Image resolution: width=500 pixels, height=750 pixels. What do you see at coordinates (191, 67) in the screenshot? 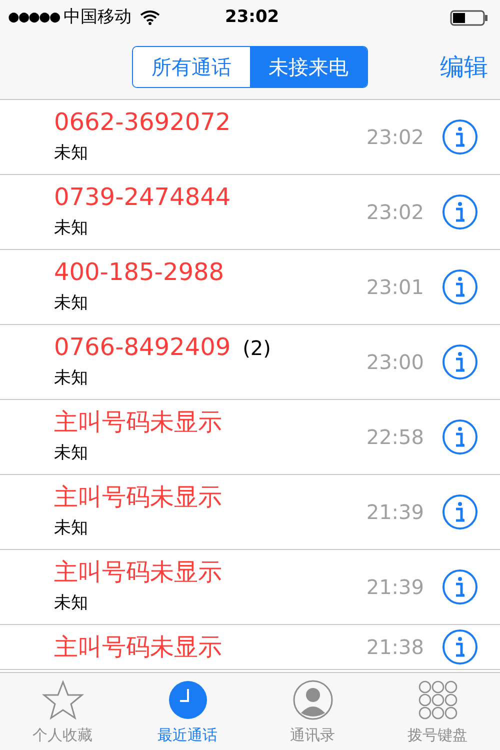
I see `segment-tab: 所有通话` at bounding box center [191, 67].